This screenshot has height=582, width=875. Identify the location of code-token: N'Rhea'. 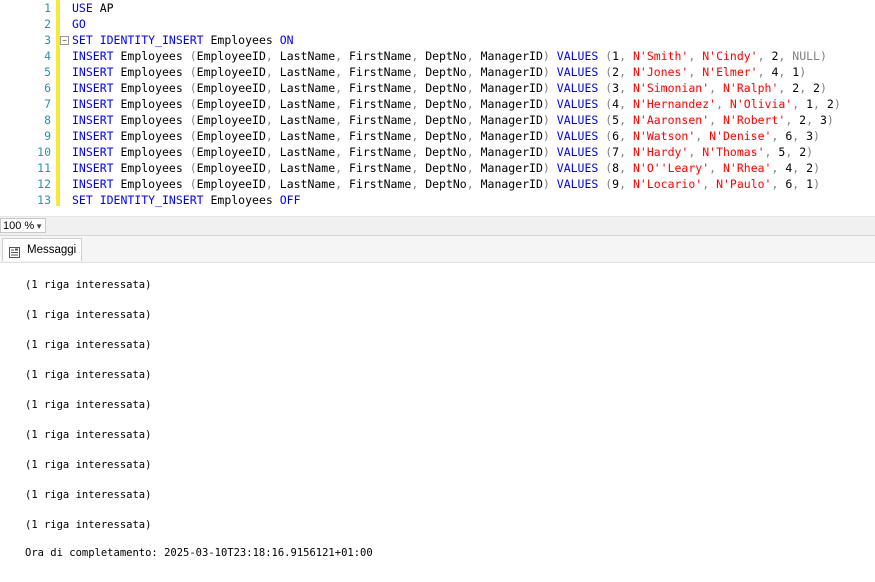
(747, 168).